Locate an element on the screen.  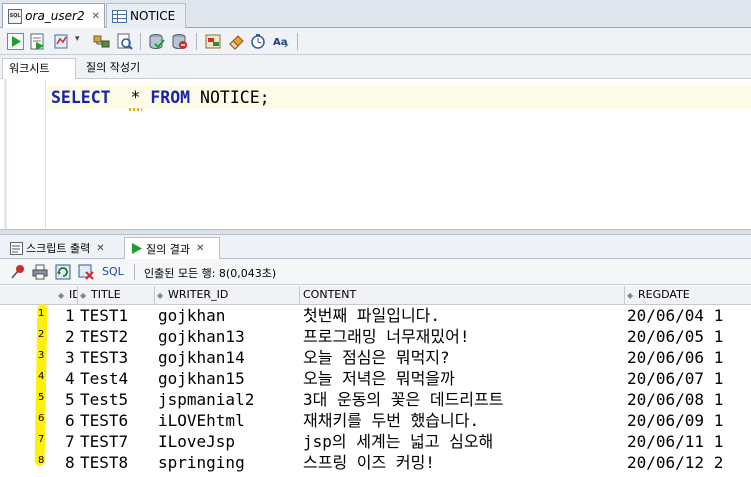
cell-title: TEST1 is located at coordinates (118, 315).